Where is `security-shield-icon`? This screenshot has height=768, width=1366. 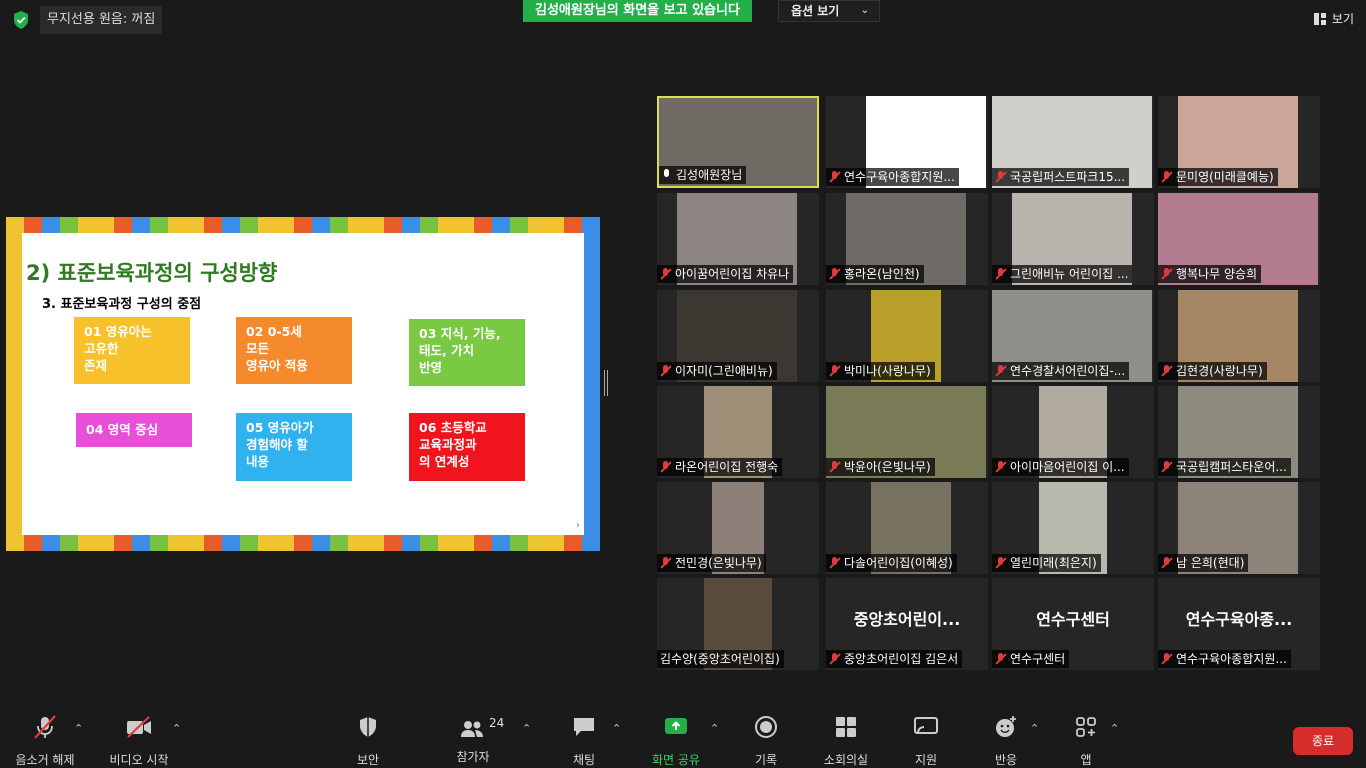
security-shield-icon is located at coordinates (368, 727).